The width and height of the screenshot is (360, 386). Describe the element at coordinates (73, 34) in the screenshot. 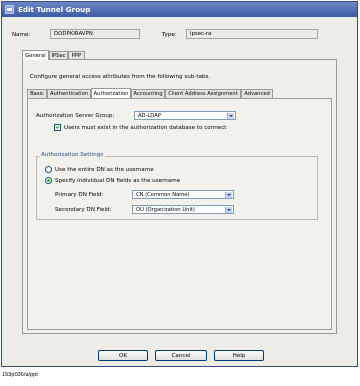

I see `name-value: DODPKIRAVPN` at that location.